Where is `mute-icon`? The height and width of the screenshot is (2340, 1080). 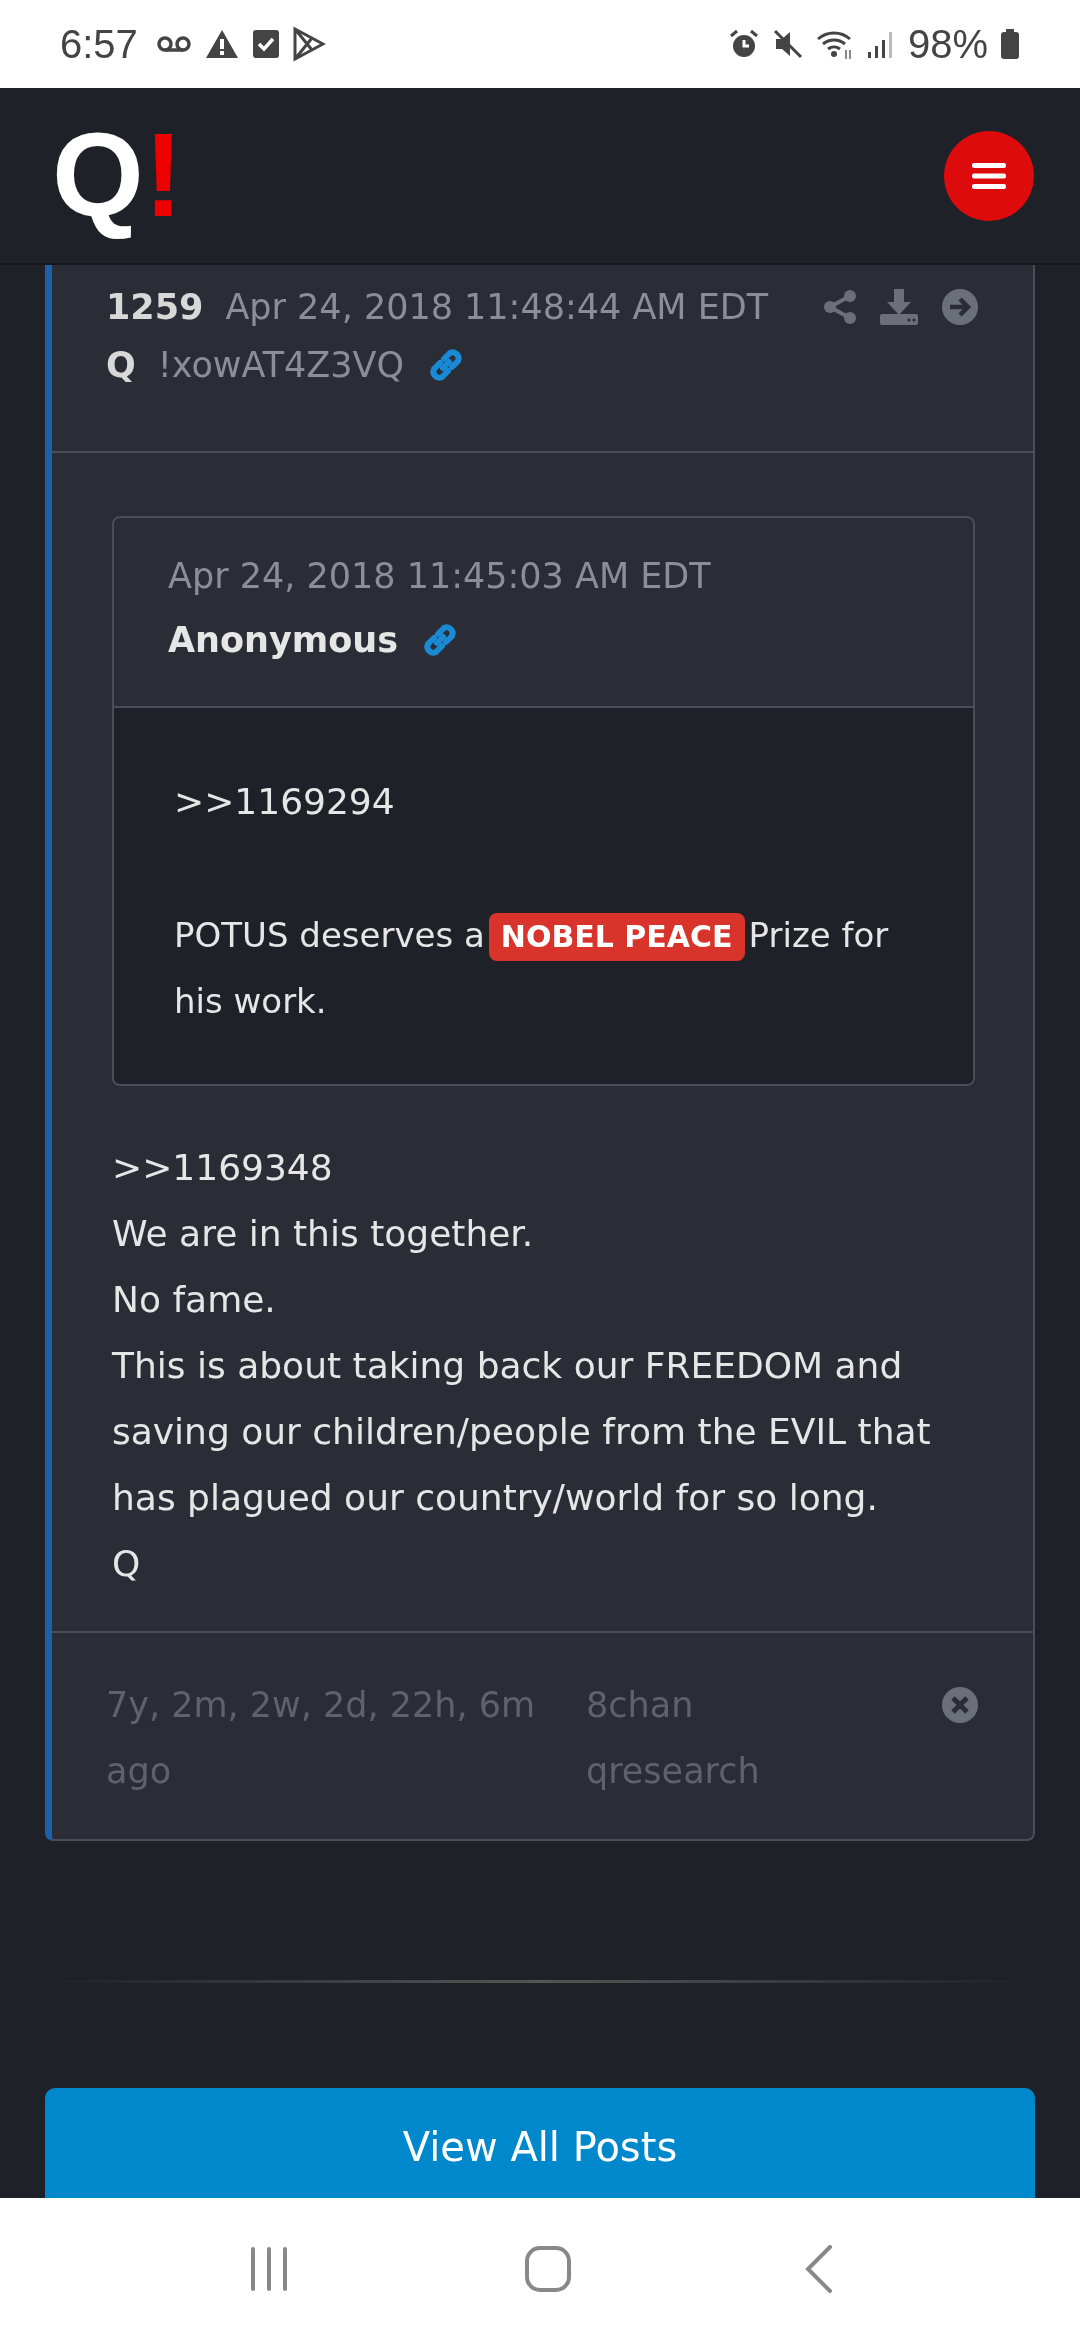
mute-icon is located at coordinates (787, 44).